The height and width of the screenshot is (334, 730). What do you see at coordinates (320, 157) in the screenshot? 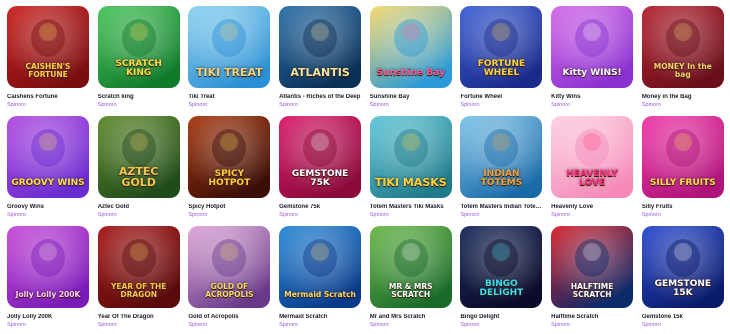
I see `game-thumbnail: GEMSTONE 75K` at bounding box center [320, 157].